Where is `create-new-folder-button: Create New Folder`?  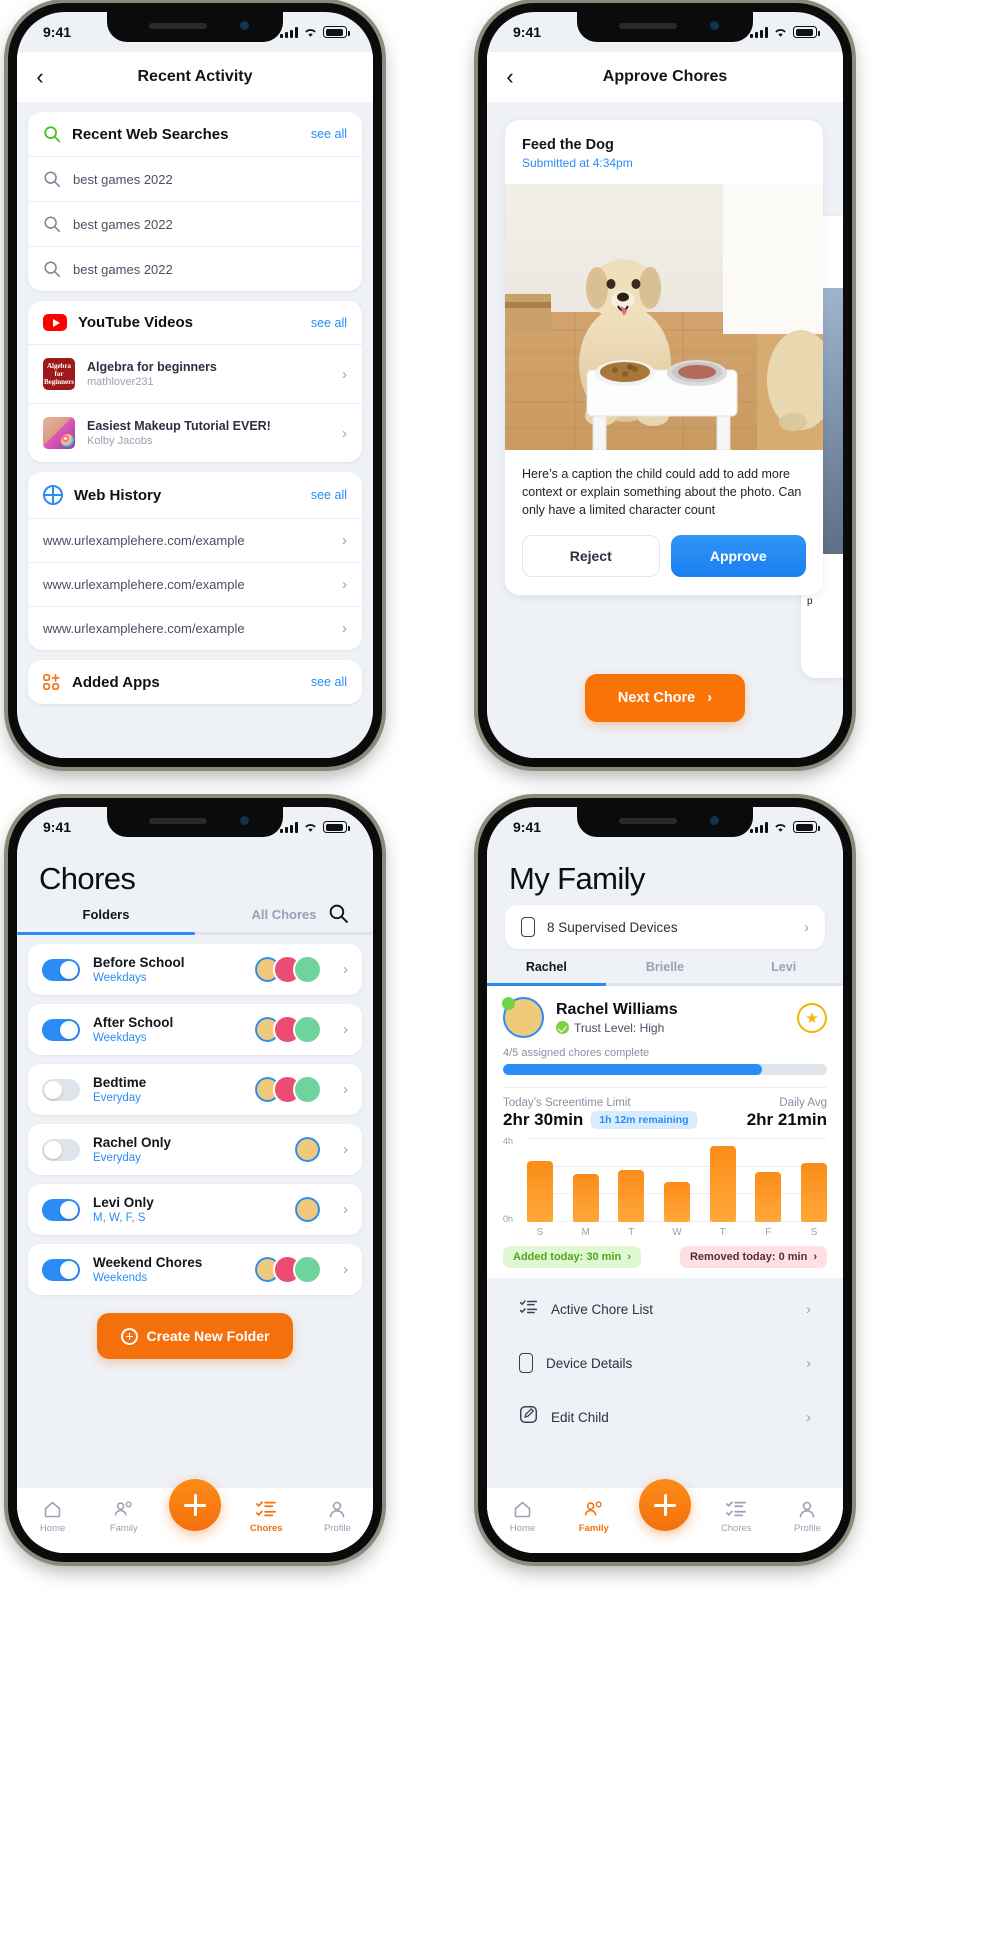 create-new-folder-button: Create New Folder is located at coordinates (195, 1336).